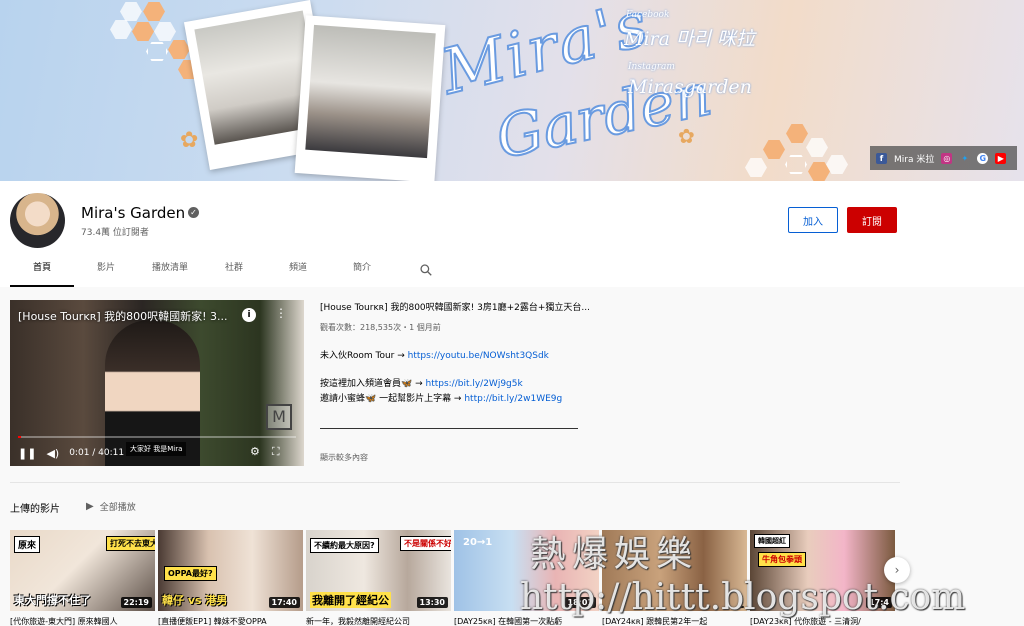 This screenshot has width=1024, height=626. Describe the element at coordinates (281, 313) in the screenshot. I see `more-vert-icon: ⋮` at that location.